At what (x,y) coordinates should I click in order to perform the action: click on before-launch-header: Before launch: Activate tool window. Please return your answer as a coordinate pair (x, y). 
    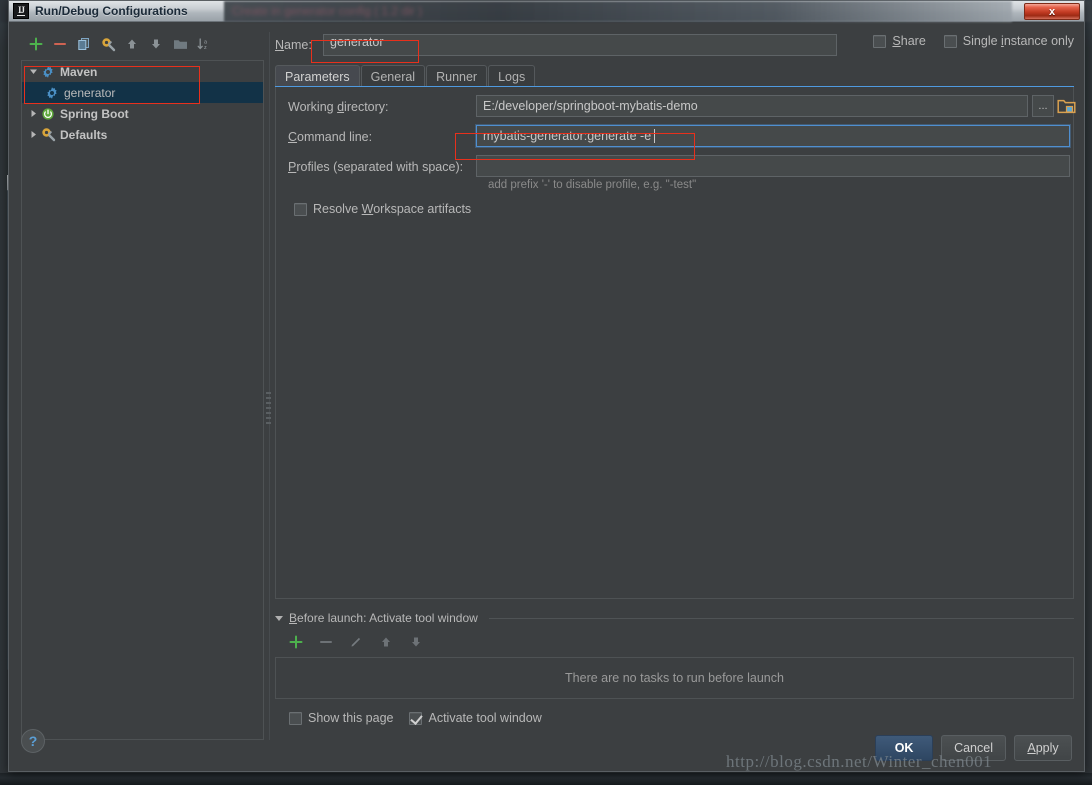
    Looking at the image, I should click on (674, 618).